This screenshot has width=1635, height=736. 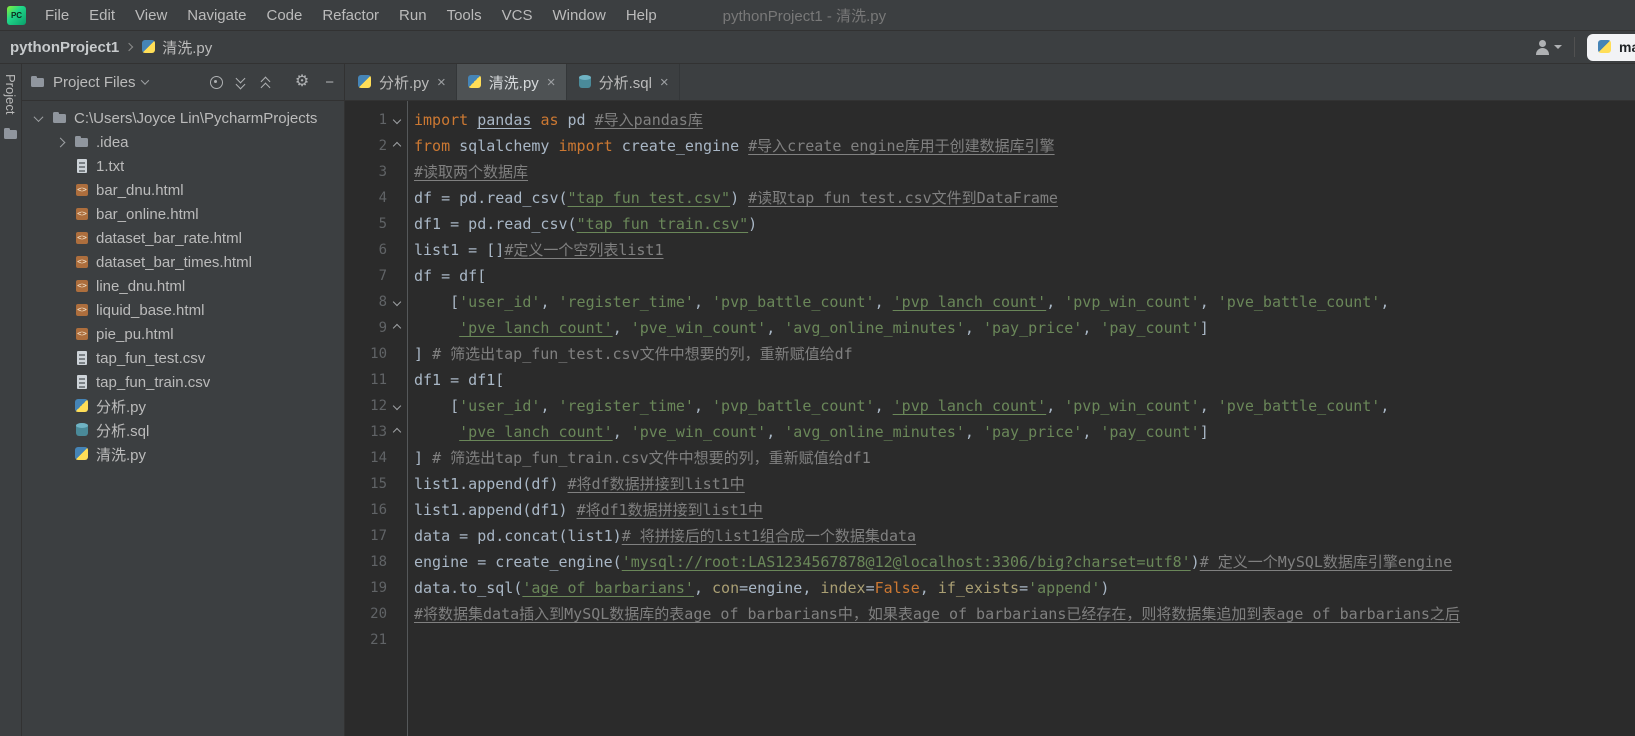 I want to click on user-icon, so click(x=1542, y=47).